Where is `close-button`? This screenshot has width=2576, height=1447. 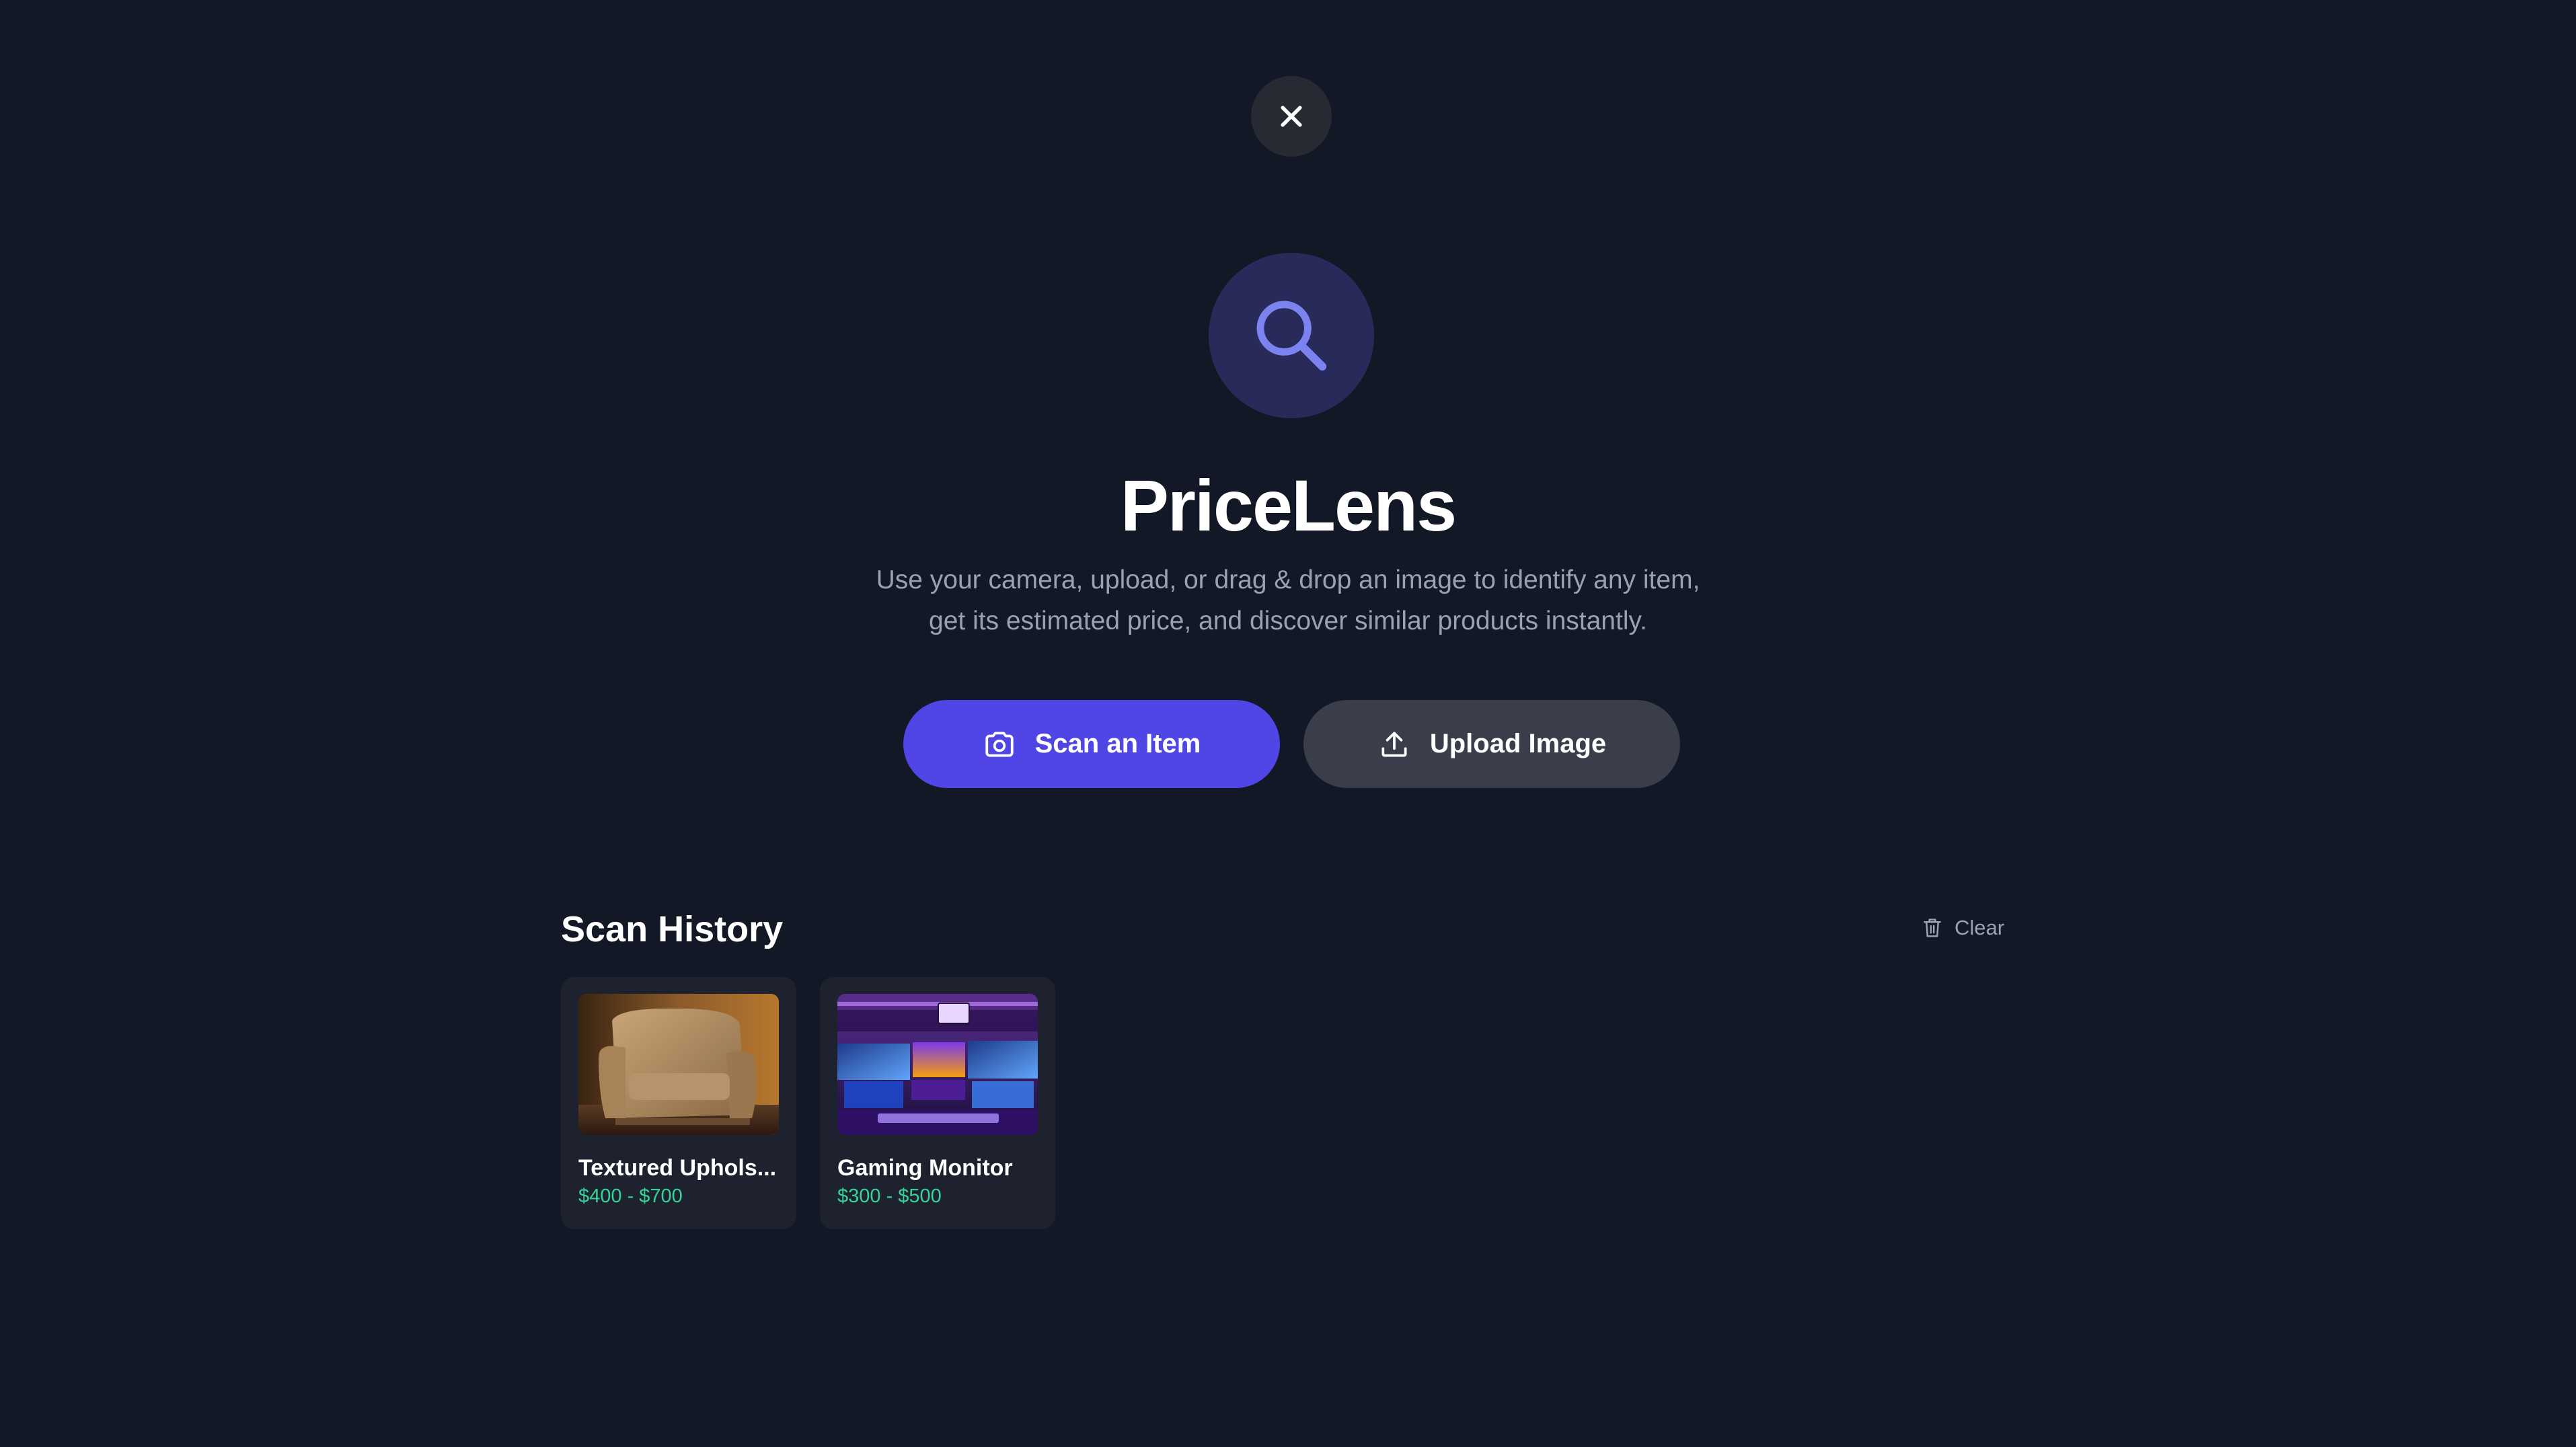 close-button is located at coordinates (1291, 116).